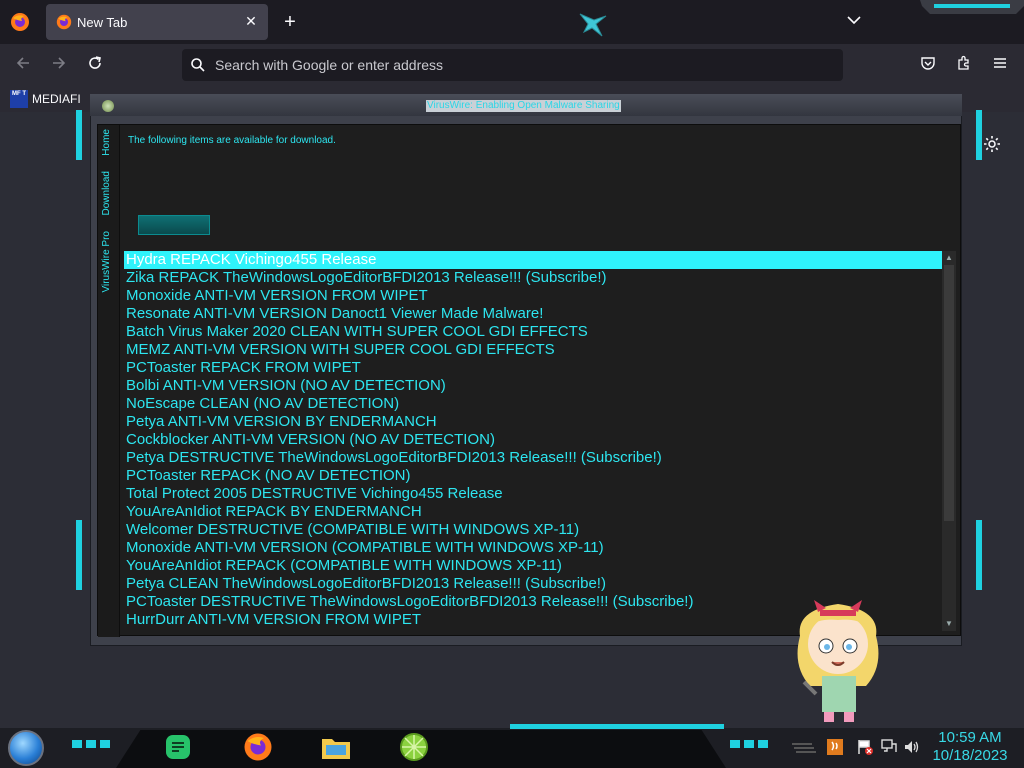  Describe the element at coordinates (533, 386) in the screenshot. I see `list-item: Bolbi ANTI-VM VERSION (NO AV DETECTION)` at that location.